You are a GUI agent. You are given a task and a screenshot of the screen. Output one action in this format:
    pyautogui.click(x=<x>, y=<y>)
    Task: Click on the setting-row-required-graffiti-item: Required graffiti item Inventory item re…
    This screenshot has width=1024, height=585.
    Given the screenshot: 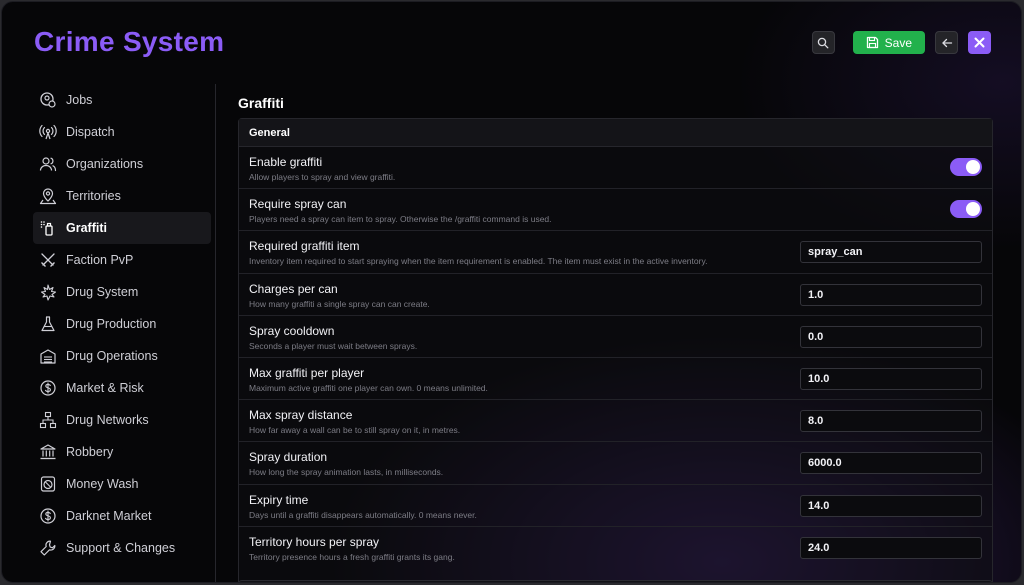 What is the action you would take?
    pyautogui.click(x=615, y=252)
    